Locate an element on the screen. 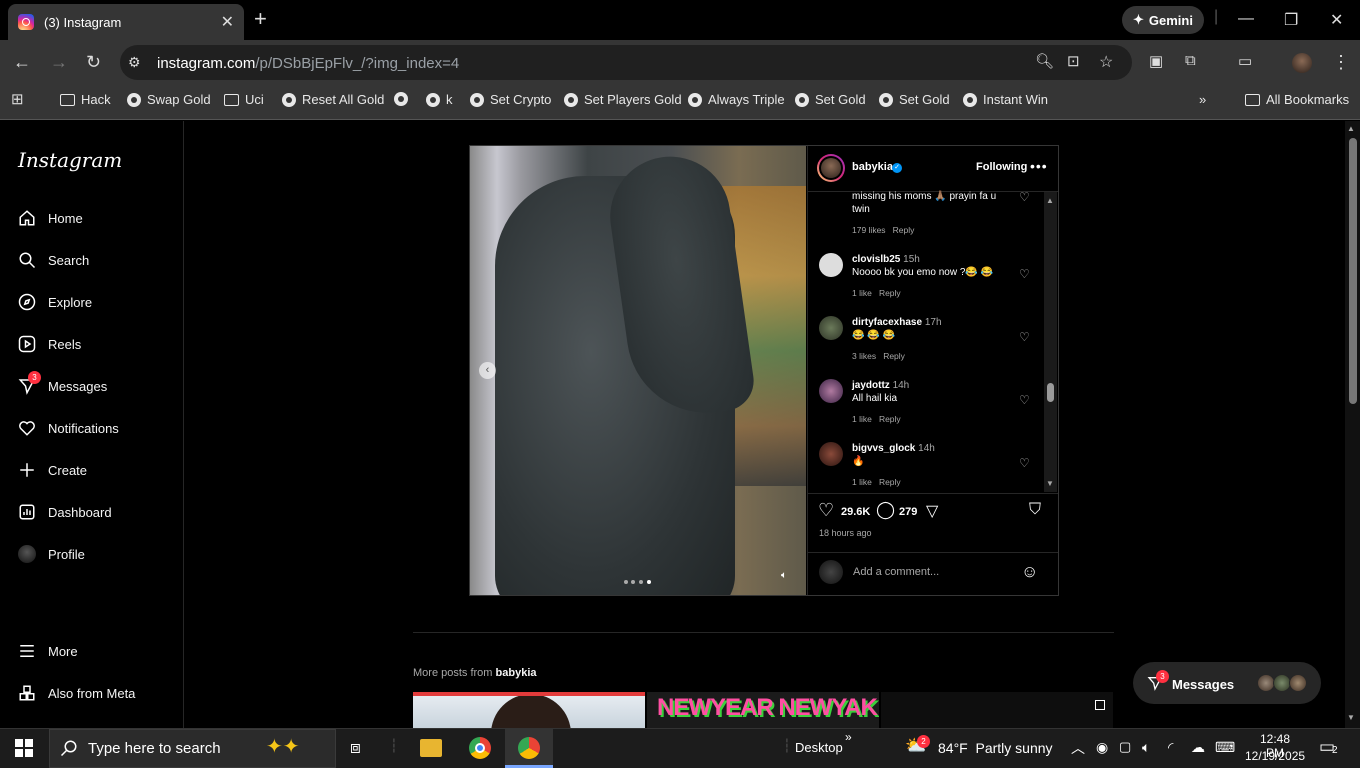 The width and height of the screenshot is (1360, 768). install-app-icon: ⊡ is located at coordinates (1073, 61).